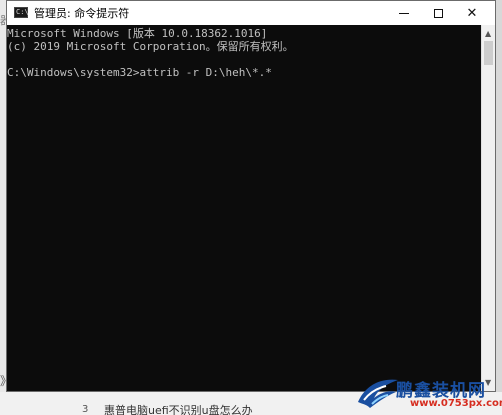  Describe the element at coordinates (456, 403) in the screenshot. I see `watermark-url: www.0753px.com` at that location.